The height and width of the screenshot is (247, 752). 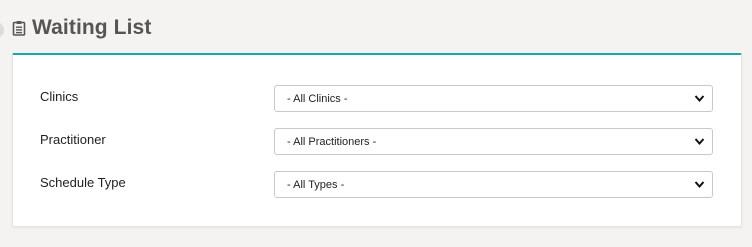 What do you see at coordinates (19, 28) in the screenshot?
I see `clipboard-icon` at bounding box center [19, 28].